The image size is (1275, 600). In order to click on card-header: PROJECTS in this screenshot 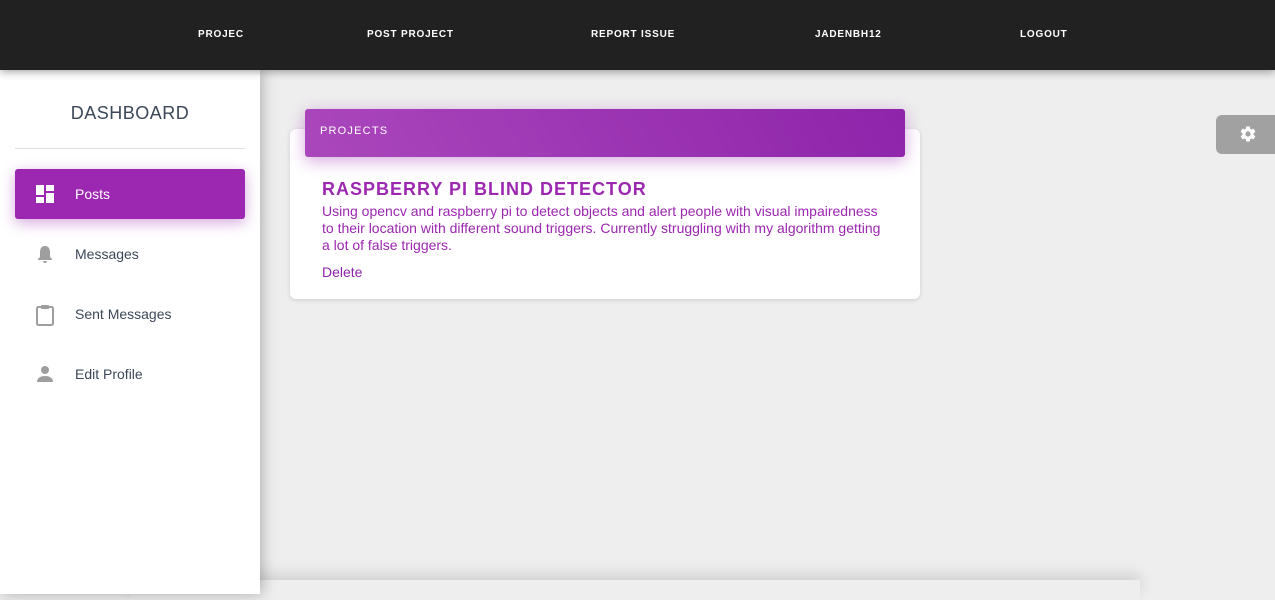, I will do `click(605, 133)`.